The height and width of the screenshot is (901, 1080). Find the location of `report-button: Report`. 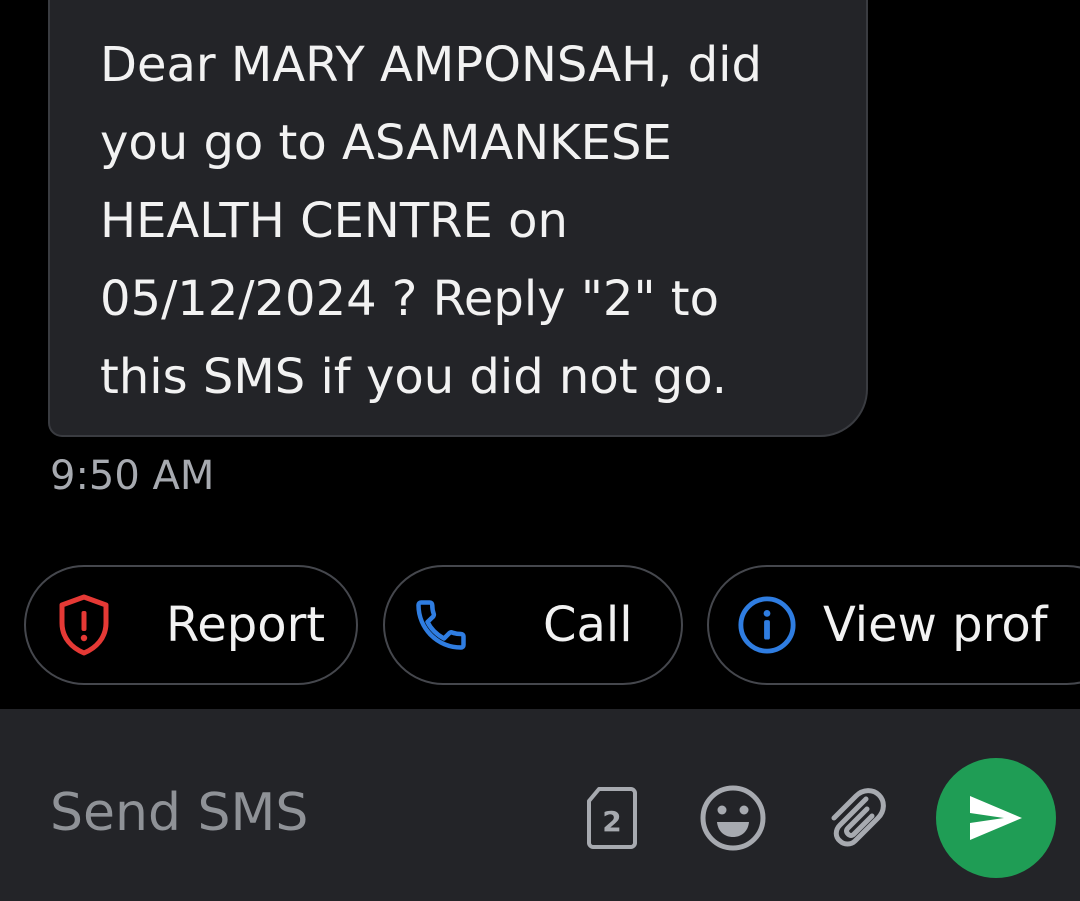

report-button: Report is located at coordinates (191, 625).